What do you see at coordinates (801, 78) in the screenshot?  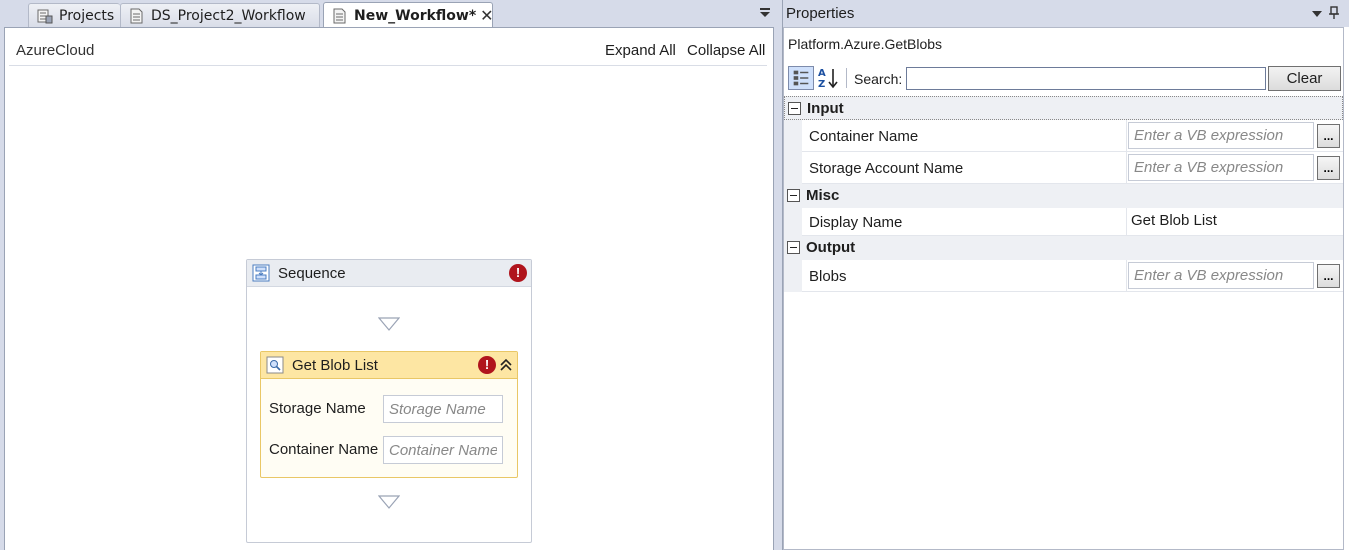 I see `categorized-view-icon` at bounding box center [801, 78].